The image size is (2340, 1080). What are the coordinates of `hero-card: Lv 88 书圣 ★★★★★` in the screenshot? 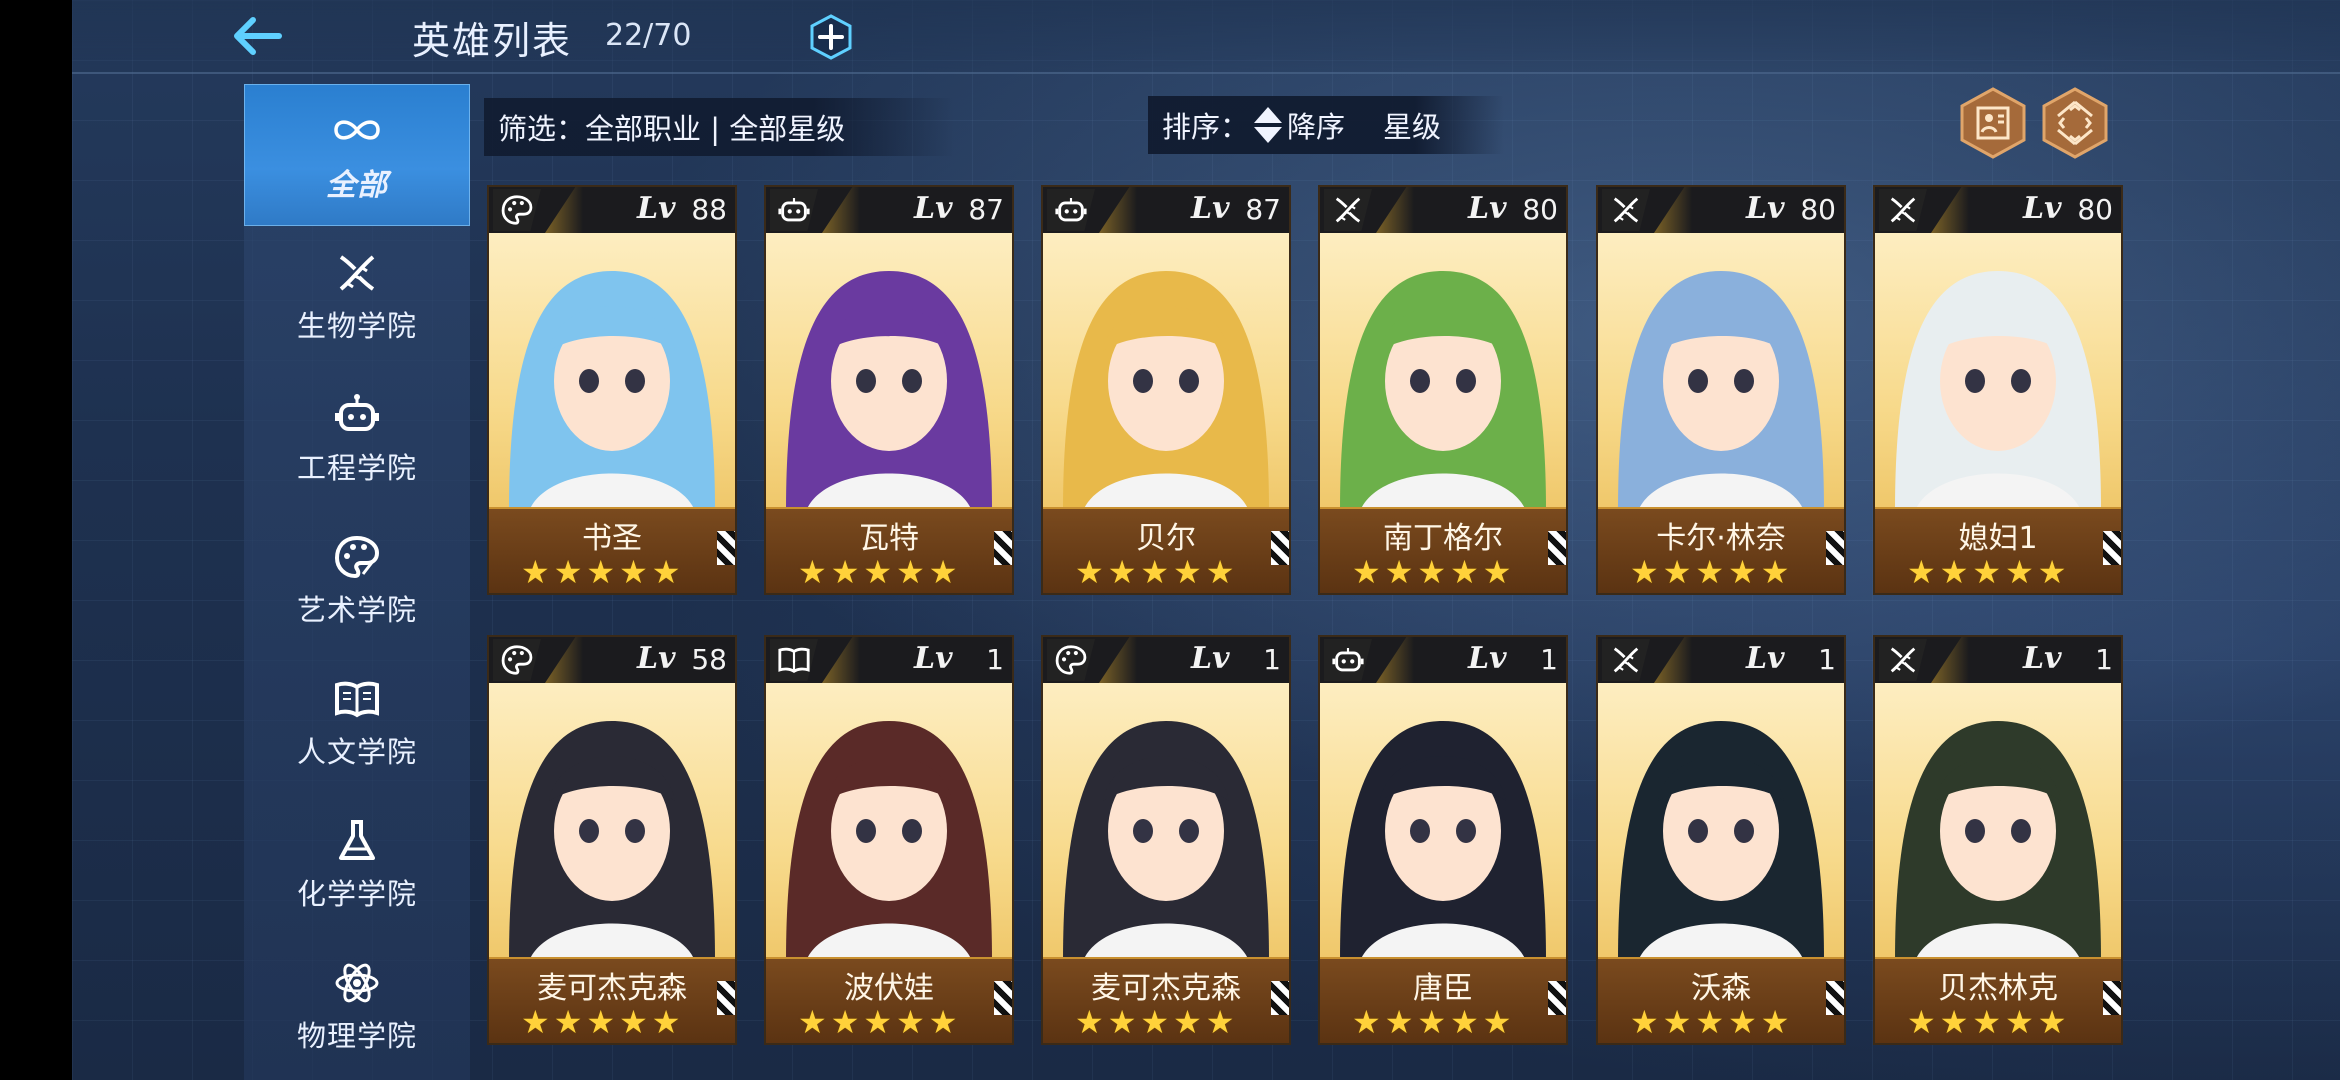 It's located at (612, 390).